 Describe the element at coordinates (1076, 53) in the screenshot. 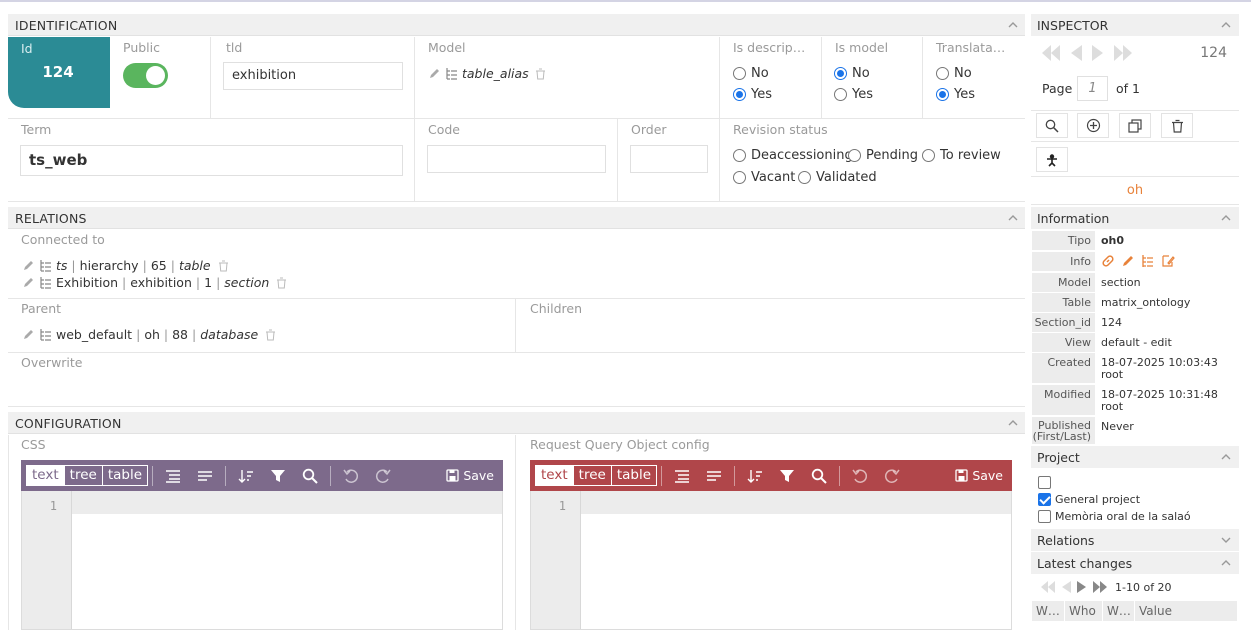

I see `prev-record-icon` at that location.